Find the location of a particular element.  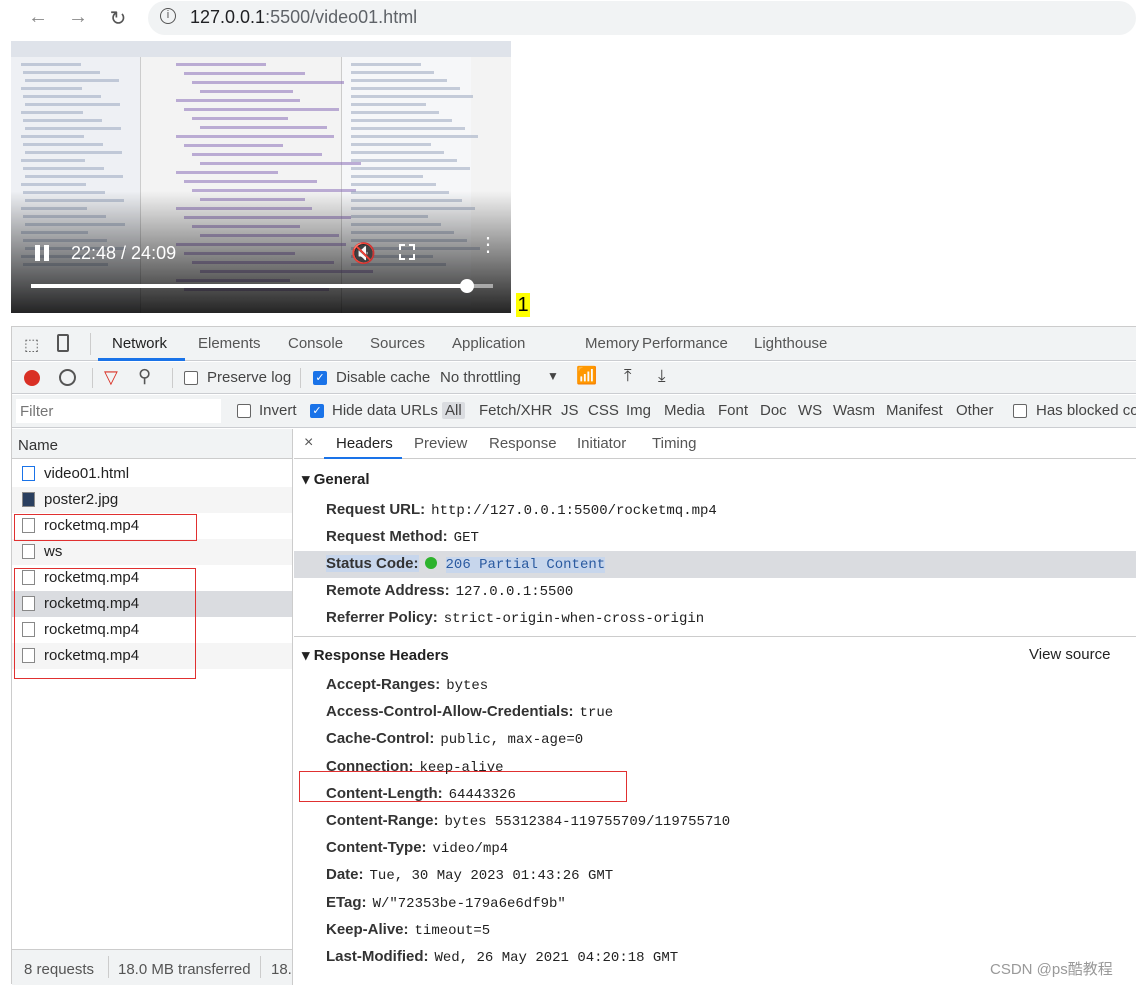

fullscreen-icon is located at coordinates (407, 252).